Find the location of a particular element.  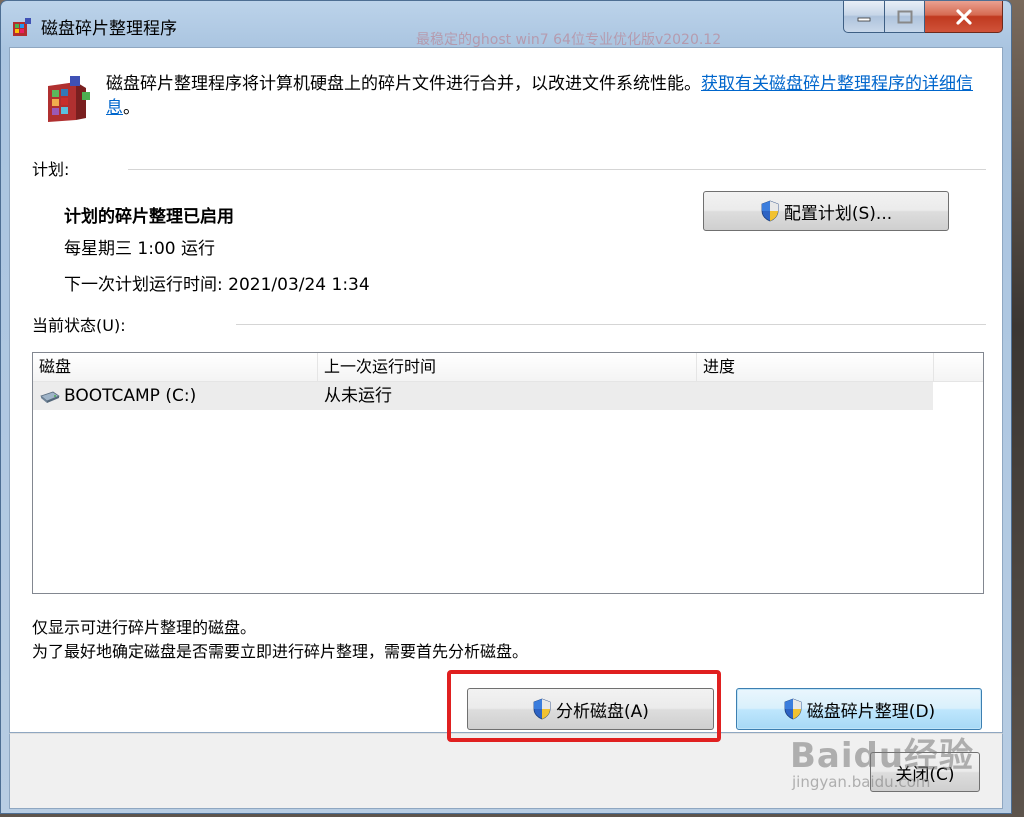

close-window-button is located at coordinates (964, 17).